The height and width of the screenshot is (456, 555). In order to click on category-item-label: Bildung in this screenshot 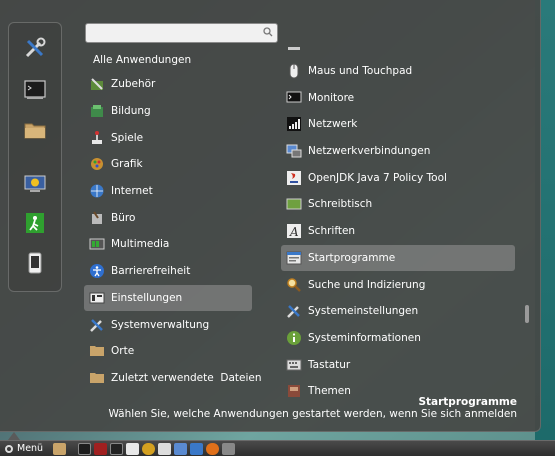, I will do `click(131, 111)`.